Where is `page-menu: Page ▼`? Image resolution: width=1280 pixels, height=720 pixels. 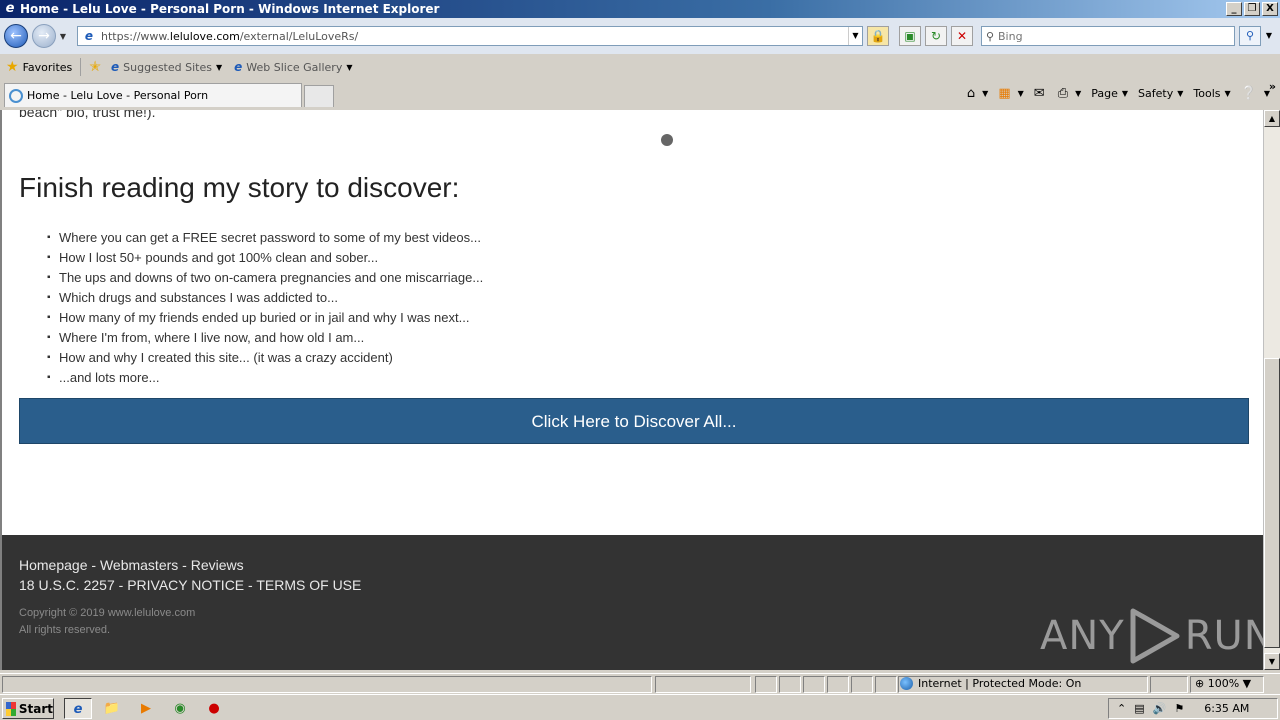 page-menu: Page ▼ is located at coordinates (1109, 93).